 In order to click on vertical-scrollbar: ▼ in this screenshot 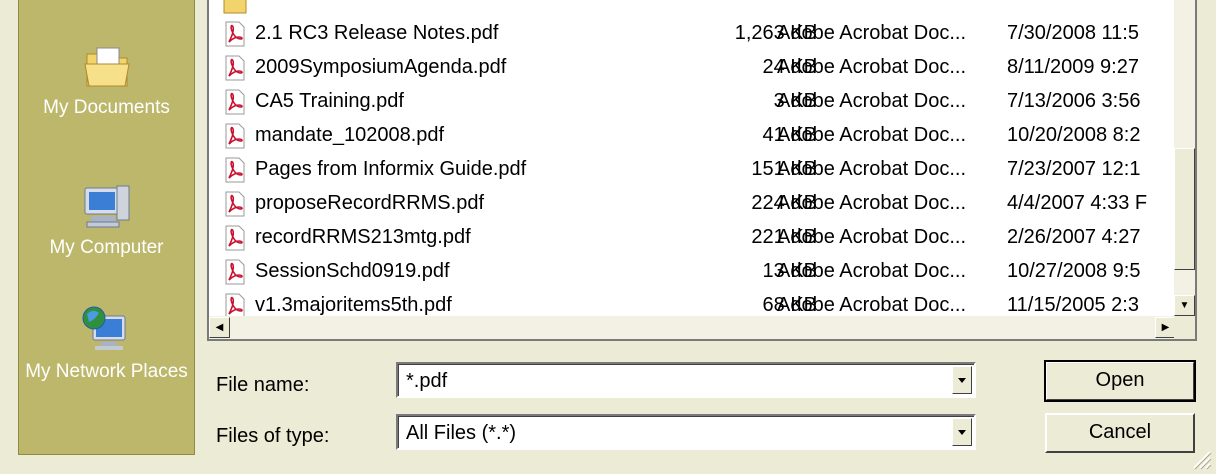, I will do `click(1184, 158)`.